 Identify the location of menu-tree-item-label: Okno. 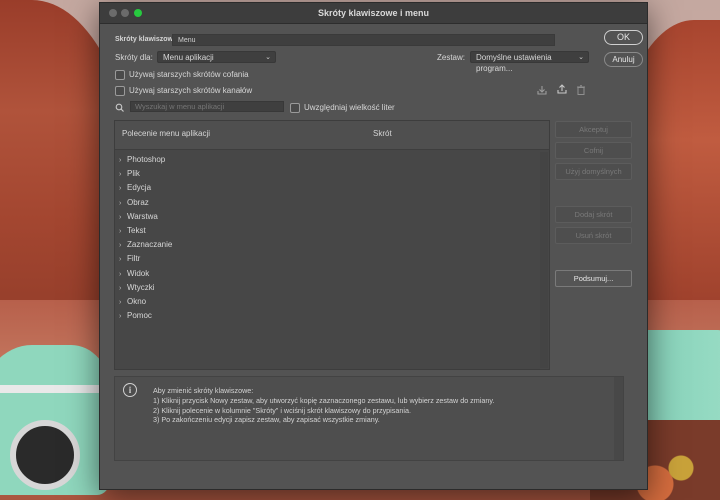
(137, 301).